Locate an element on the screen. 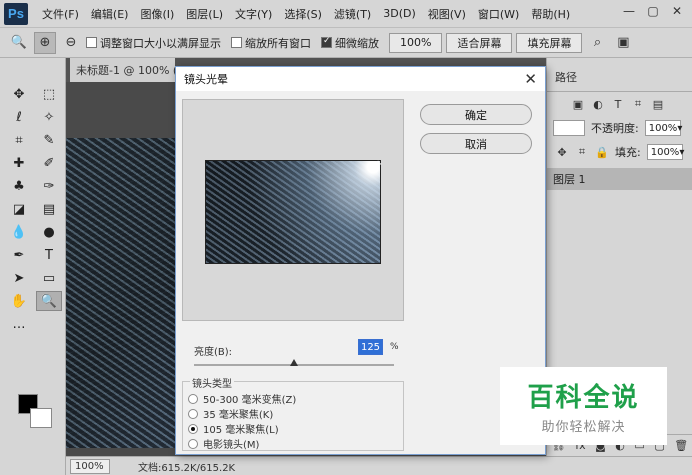 The image size is (692, 475). zoom-tool-icon: 🔍 is located at coordinates (19, 43).